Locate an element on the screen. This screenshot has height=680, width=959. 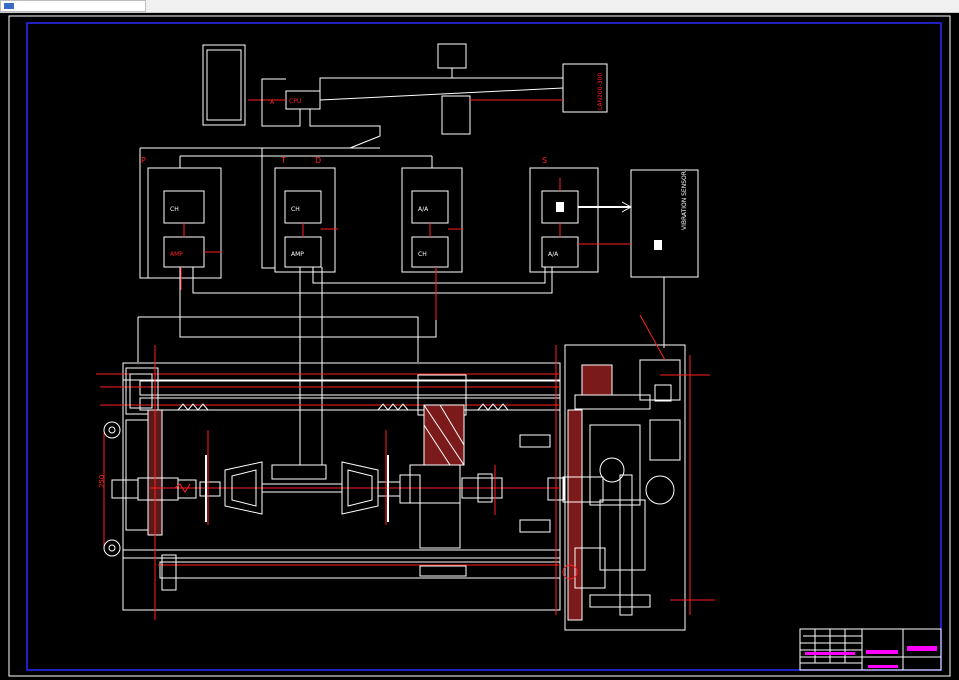
module-2-top-label: CH is located at coordinates (295, 209).